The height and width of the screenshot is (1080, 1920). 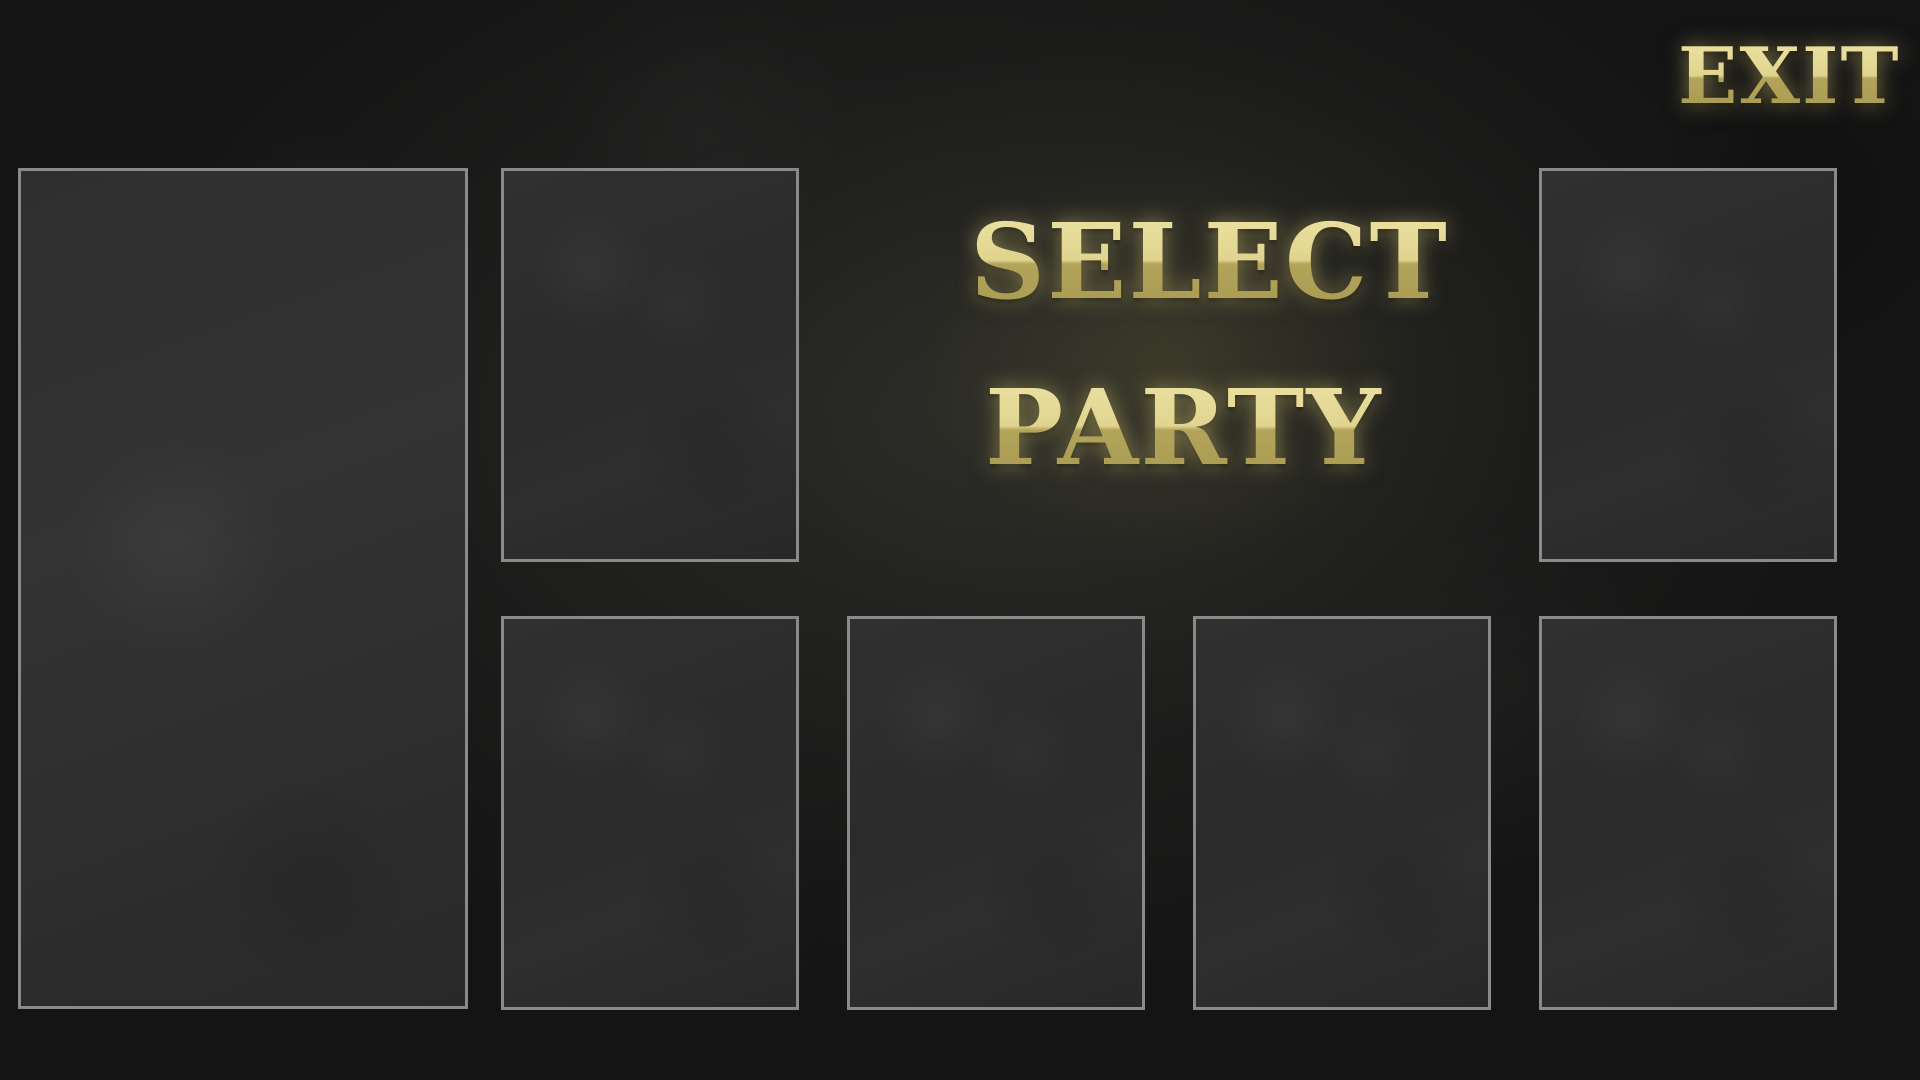 I want to click on exit-button: EXIT, so click(x=1789, y=77).